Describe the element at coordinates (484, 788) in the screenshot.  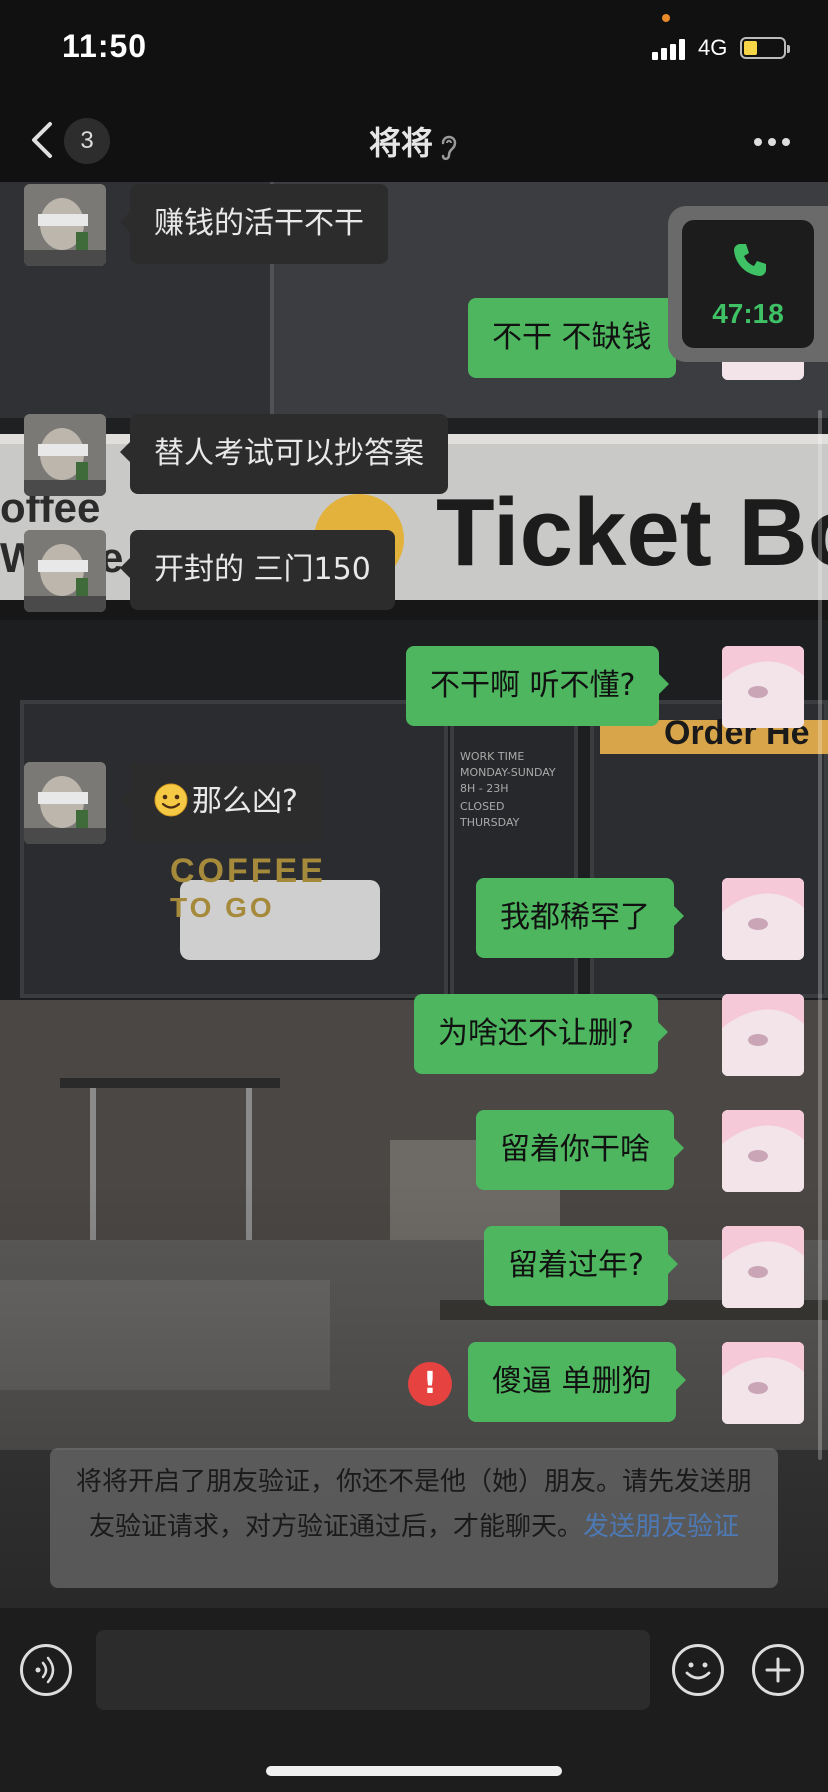
I see `bg-window-text-3: 8H - 23H` at that location.